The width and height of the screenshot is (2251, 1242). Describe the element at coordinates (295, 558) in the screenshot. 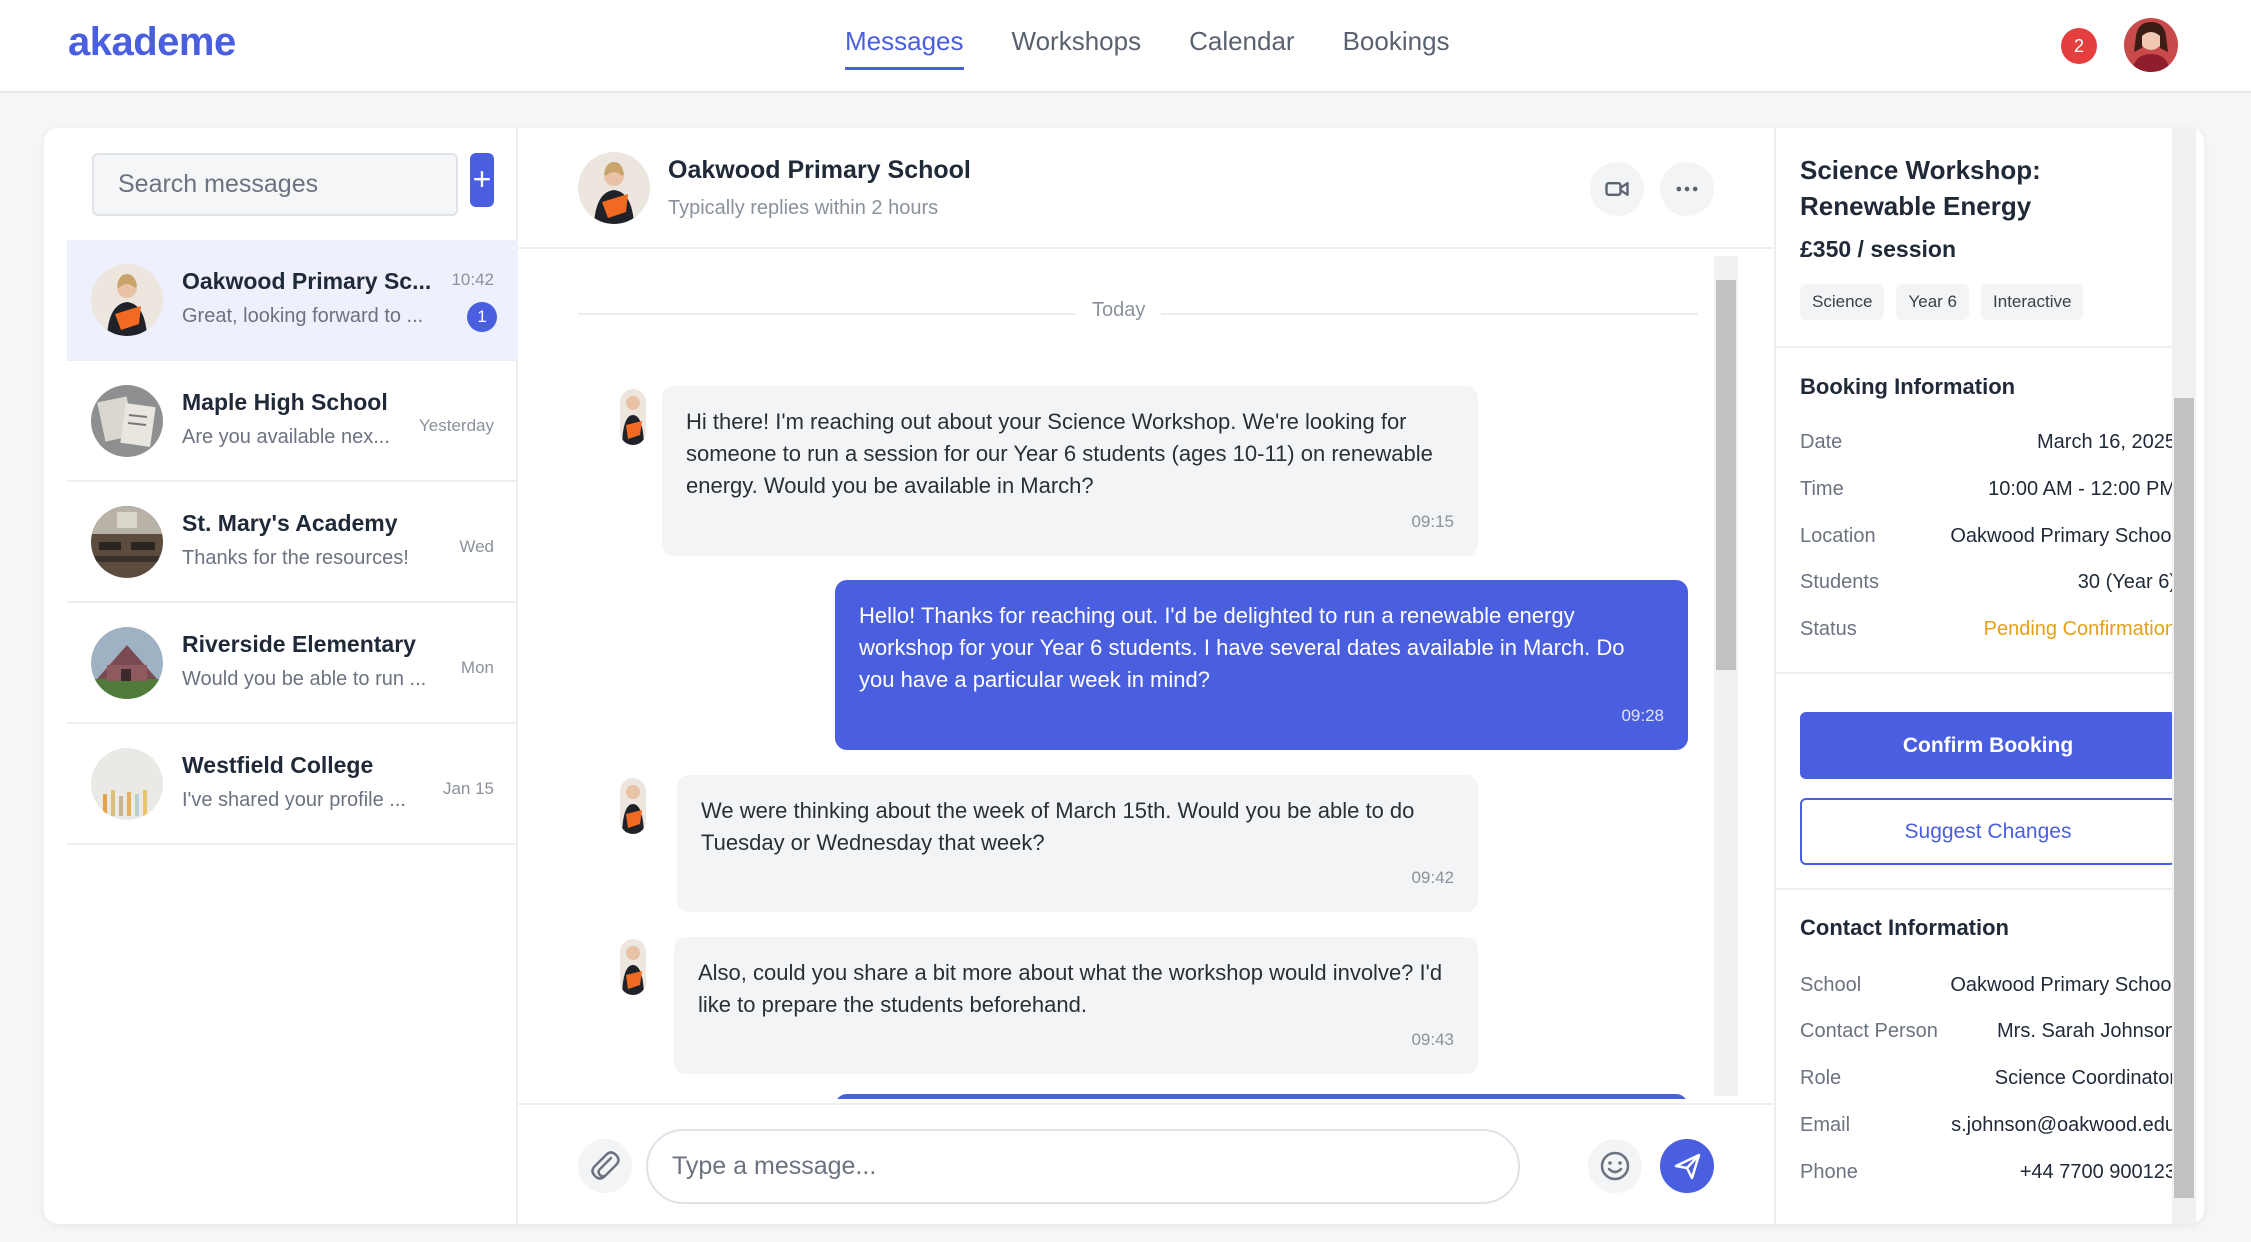

I see `conversation-preview: Thanks for the resources!` at that location.